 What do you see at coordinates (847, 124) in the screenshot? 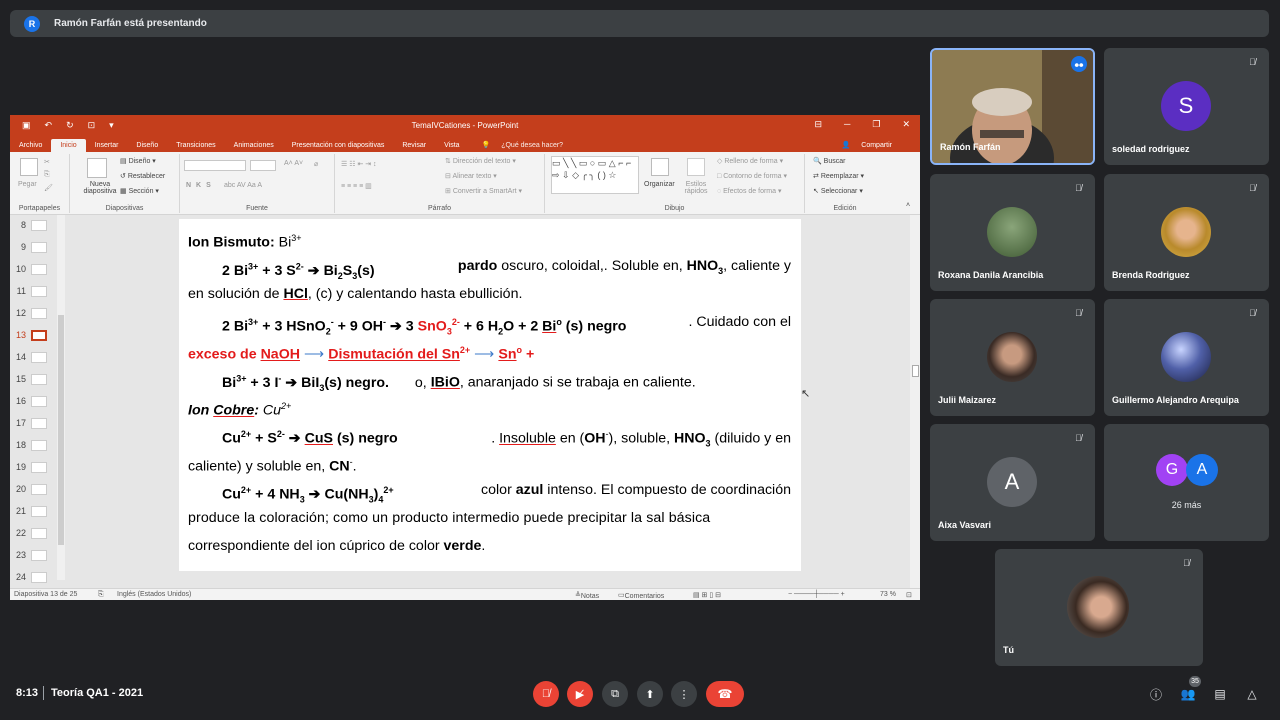
I see `minimize-icon: ─` at bounding box center [847, 124].